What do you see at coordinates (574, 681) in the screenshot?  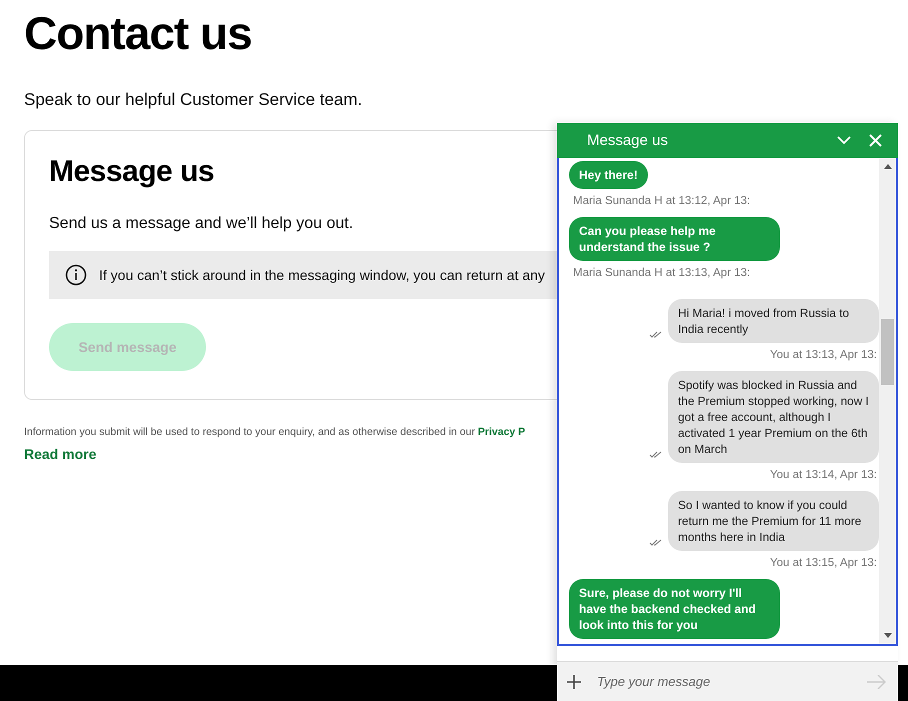 I see `plus-icon` at bounding box center [574, 681].